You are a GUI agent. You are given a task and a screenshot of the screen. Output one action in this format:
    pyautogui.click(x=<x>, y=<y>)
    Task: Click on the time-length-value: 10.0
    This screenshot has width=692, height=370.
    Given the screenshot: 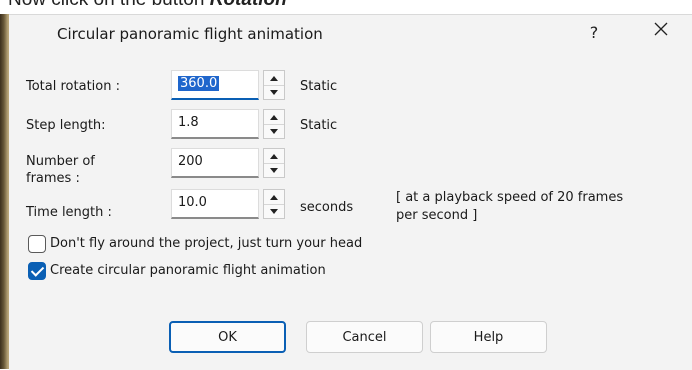 What is the action you would take?
    pyautogui.click(x=192, y=202)
    